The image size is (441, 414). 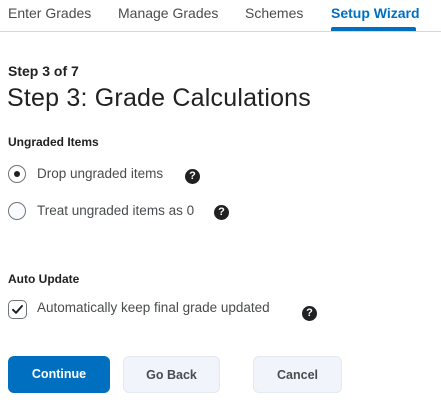 I want to click on radio-treat-ungraded-zero, so click(x=17, y=211).